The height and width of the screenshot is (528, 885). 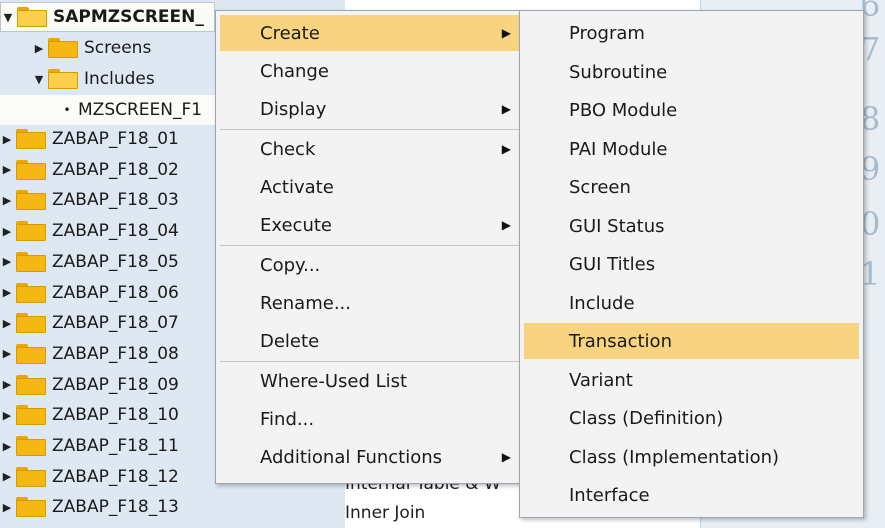 What do you see at coordinates (296, 225) in the screenshot?
I see `menu-item-label: Execute` at bounding box center [296, 225].